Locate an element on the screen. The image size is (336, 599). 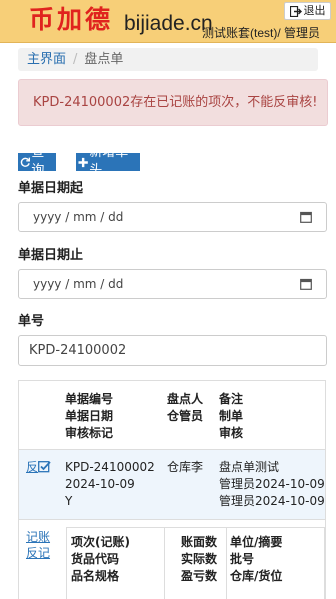
row-doc-date: 2024-10-09 is located at coordinates (100, 484).